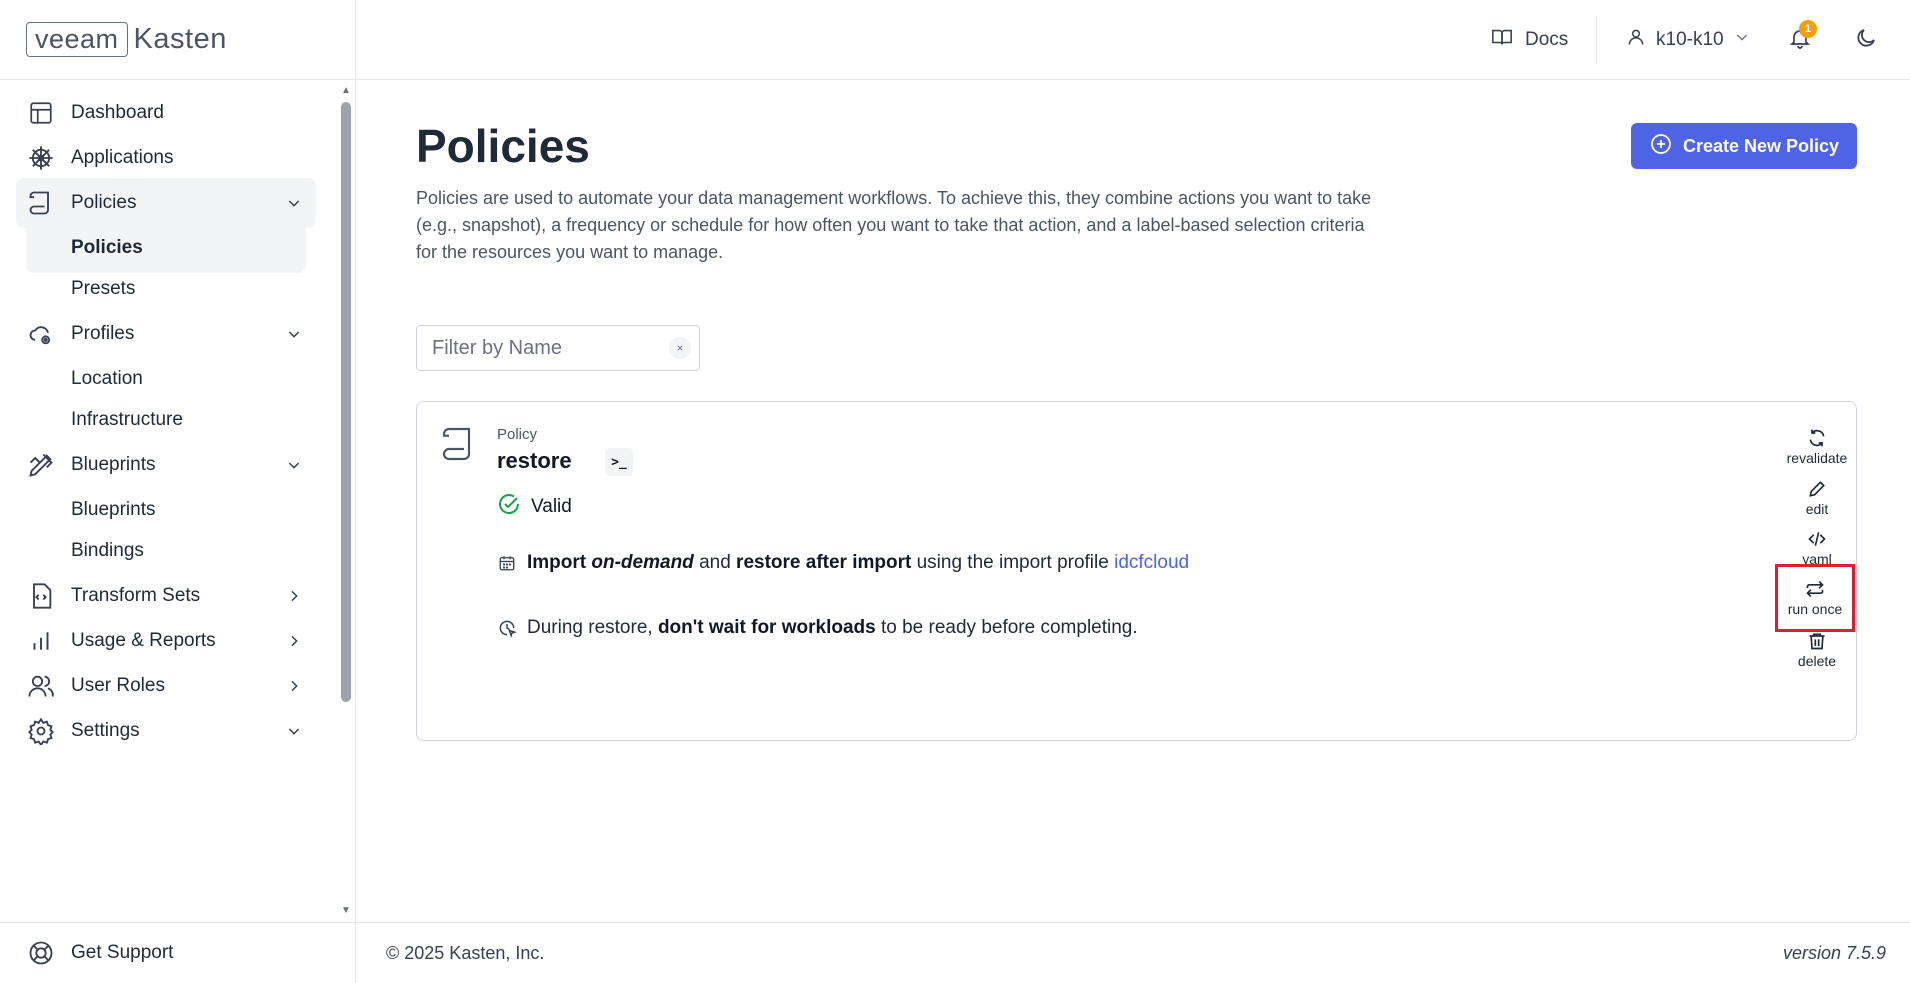  Describe the element at coordinates (715, 562) in the screenshot. I see `summary-and: and` at that location.